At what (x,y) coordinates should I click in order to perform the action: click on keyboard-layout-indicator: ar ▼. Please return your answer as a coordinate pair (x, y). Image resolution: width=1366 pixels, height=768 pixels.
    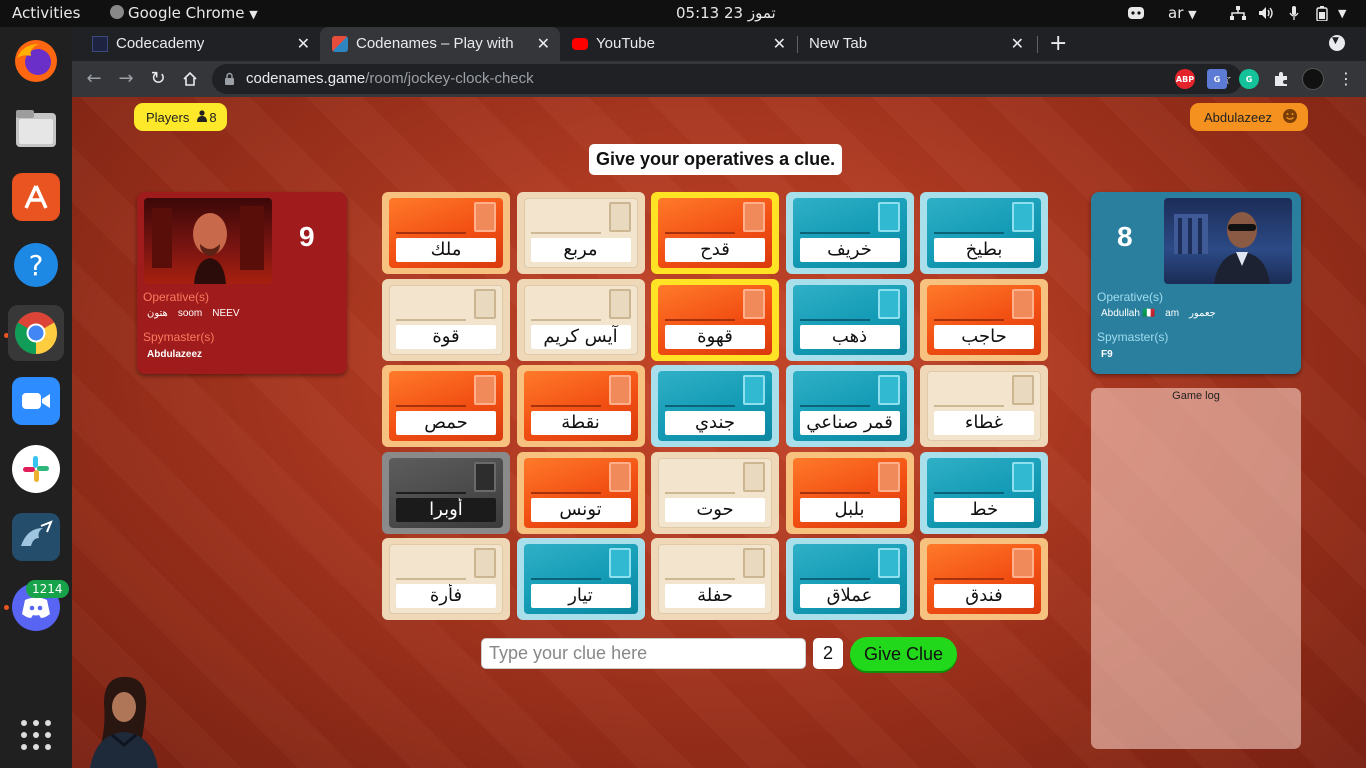
    Looking at the image, I should click on (1182, 13).